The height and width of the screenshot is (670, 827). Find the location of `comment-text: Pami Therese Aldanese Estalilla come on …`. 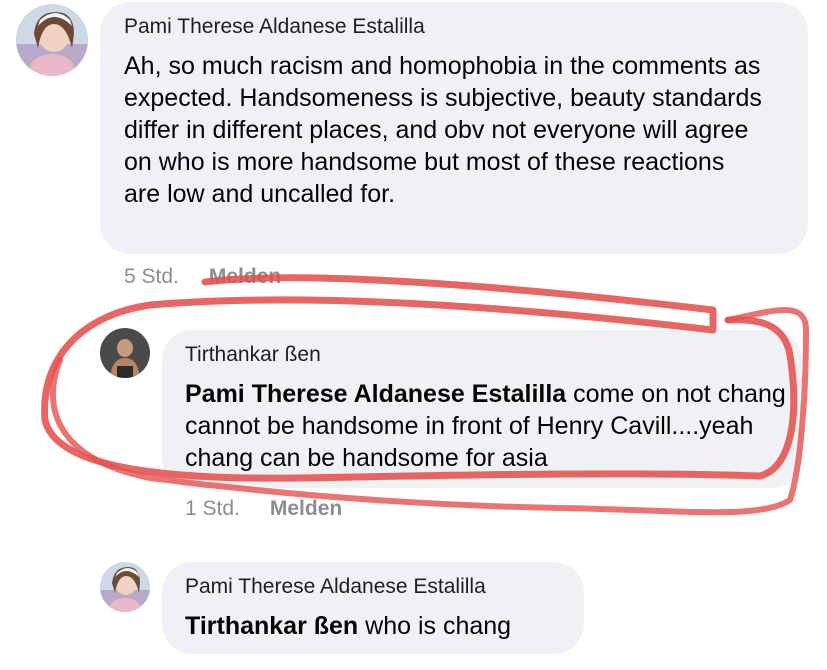

comment-text: Pami Therese Aldanese Estalilla come on … is located at coordinates (487, 426).